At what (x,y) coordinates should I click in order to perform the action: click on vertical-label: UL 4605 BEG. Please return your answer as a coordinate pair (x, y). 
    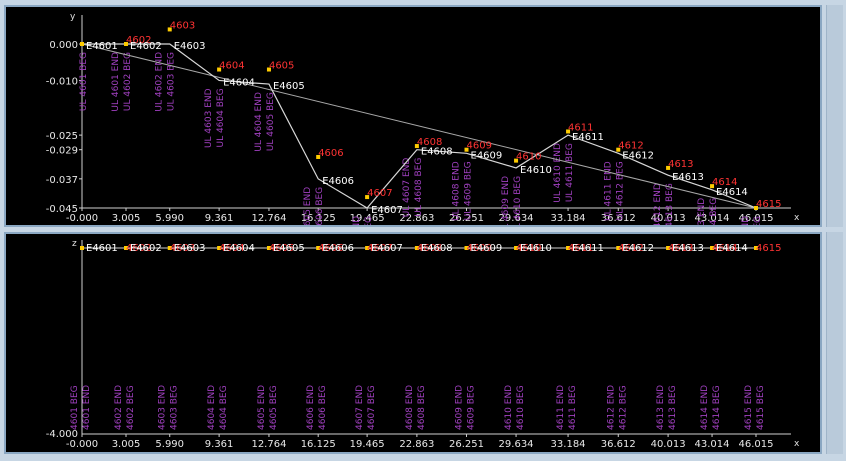
    Looking at the image, I should click on (271, 121).